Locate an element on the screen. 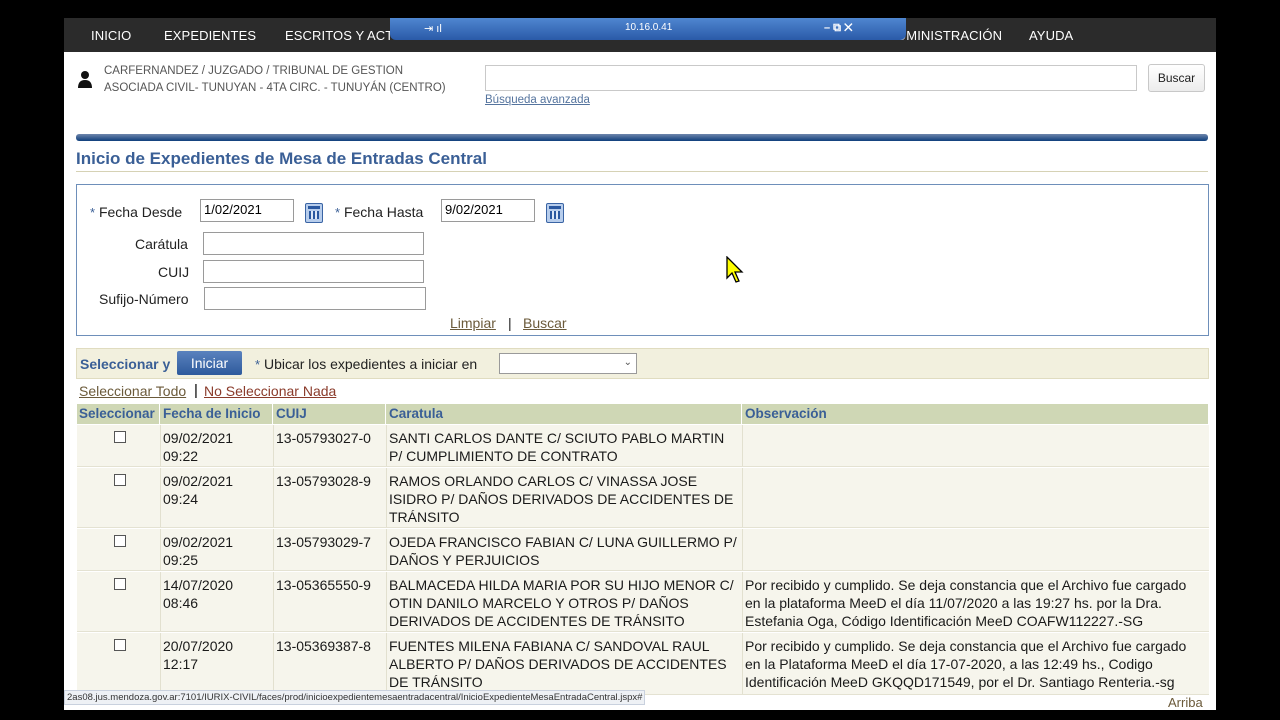 The image size is (1280, 720). date-from-label: * Fecha Desde is located at coordinates (136, 212).